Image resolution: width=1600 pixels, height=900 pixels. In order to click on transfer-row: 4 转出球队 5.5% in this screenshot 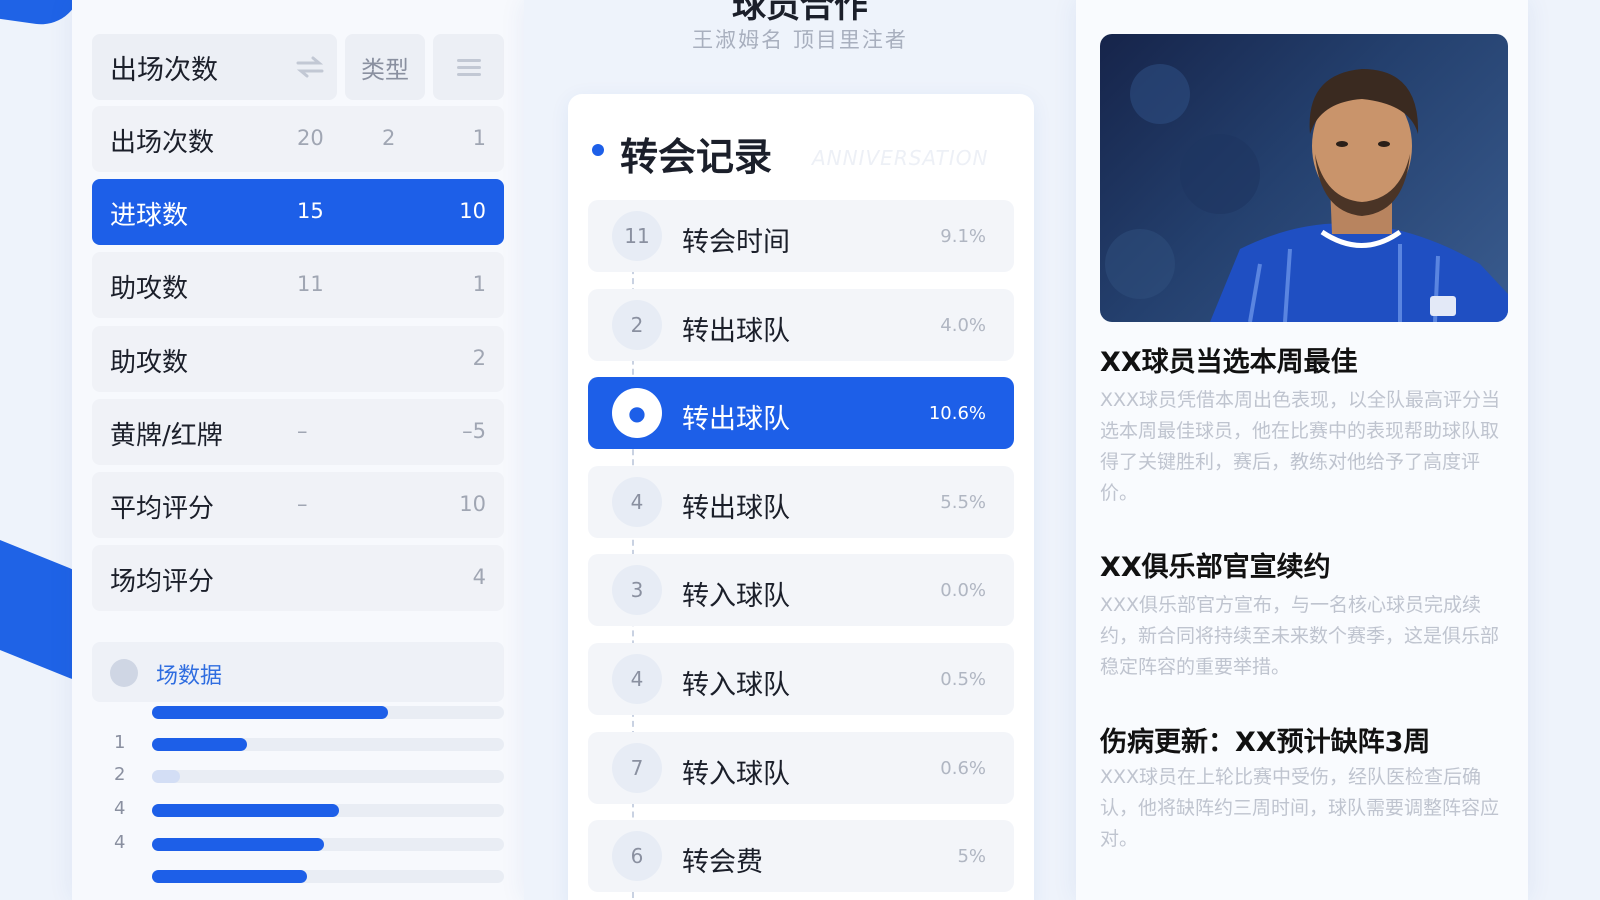, I will do `click(801, 502)`.